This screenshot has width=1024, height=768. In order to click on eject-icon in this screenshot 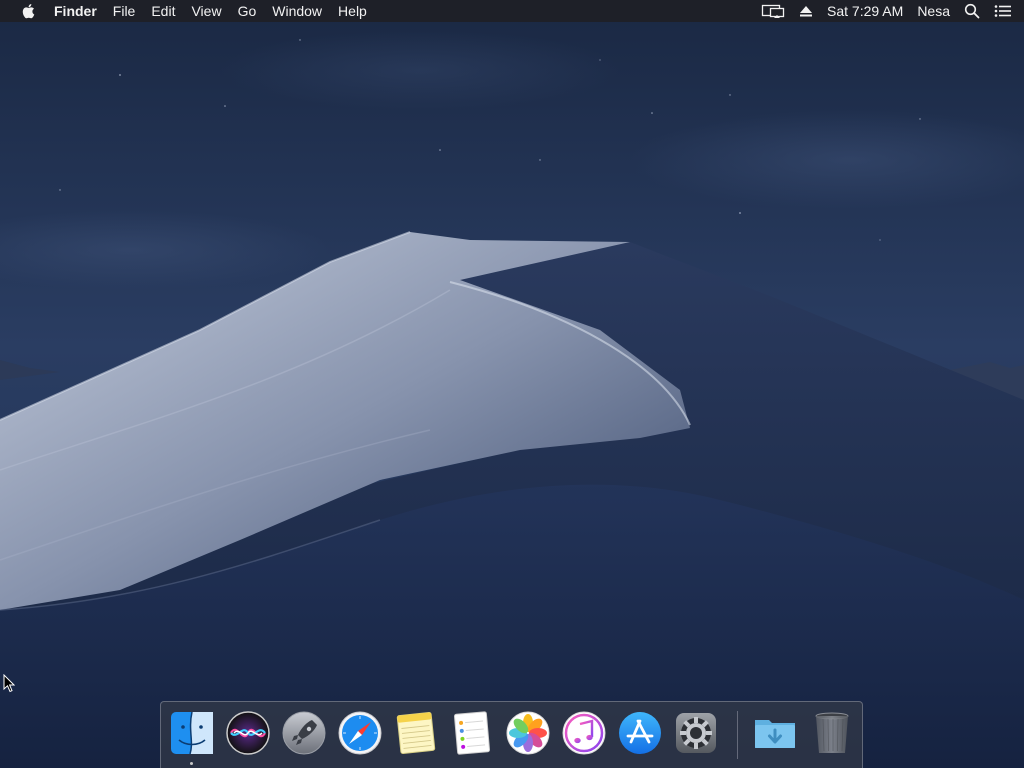, I will do `click(806, 11)`.